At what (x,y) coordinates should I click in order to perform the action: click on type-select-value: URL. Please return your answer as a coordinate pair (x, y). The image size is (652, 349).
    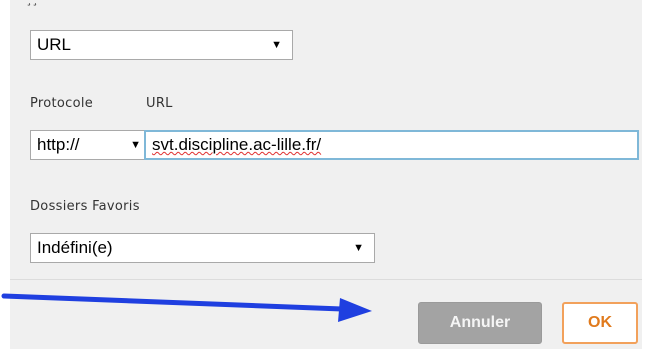
    Looking at the image, I should click on (54, 44).